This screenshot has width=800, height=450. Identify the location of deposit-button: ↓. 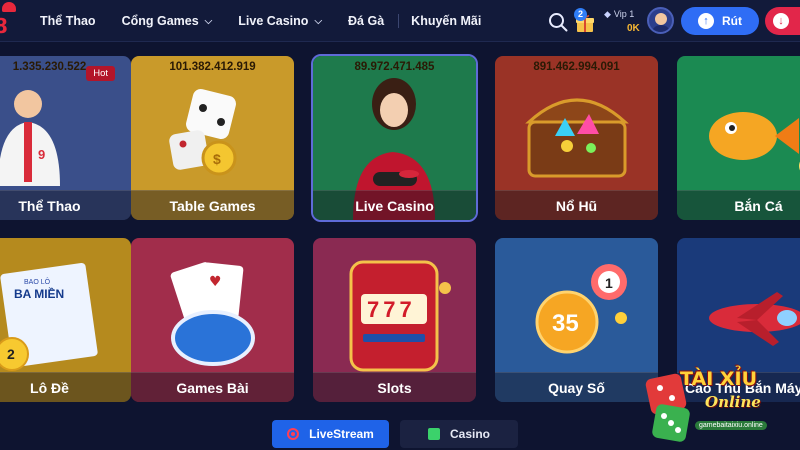
(782, 21).